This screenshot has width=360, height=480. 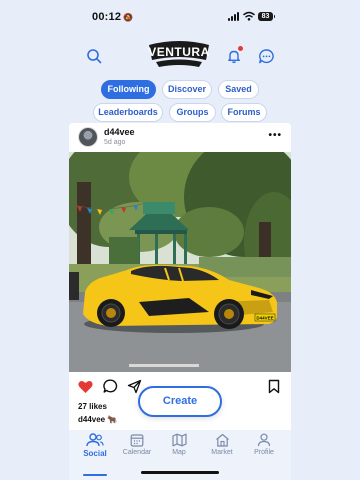 I want to click on post-header: d44vee 5d ago •••, so click(x=180, y=138).